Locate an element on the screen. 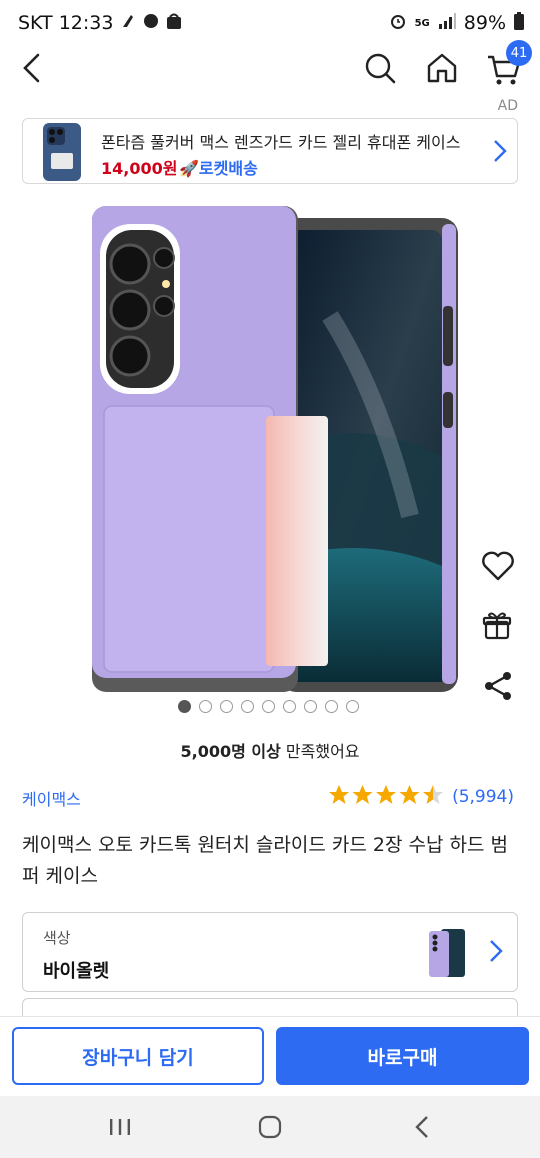  option-label: 색상 is located at coordinates (57, 938).